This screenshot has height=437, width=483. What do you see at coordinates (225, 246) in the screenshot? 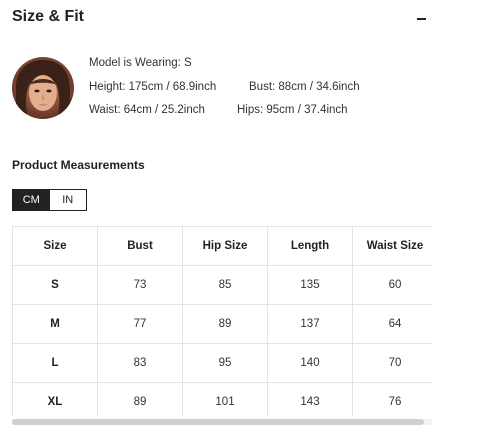
I see `column-header-hip-size: Hip Size` at bounding box center [225, 246].